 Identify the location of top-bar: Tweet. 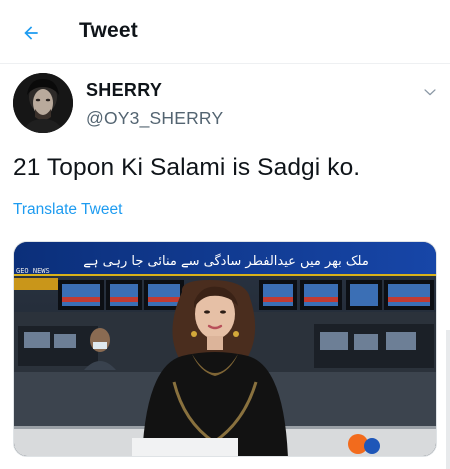
(225, 32).